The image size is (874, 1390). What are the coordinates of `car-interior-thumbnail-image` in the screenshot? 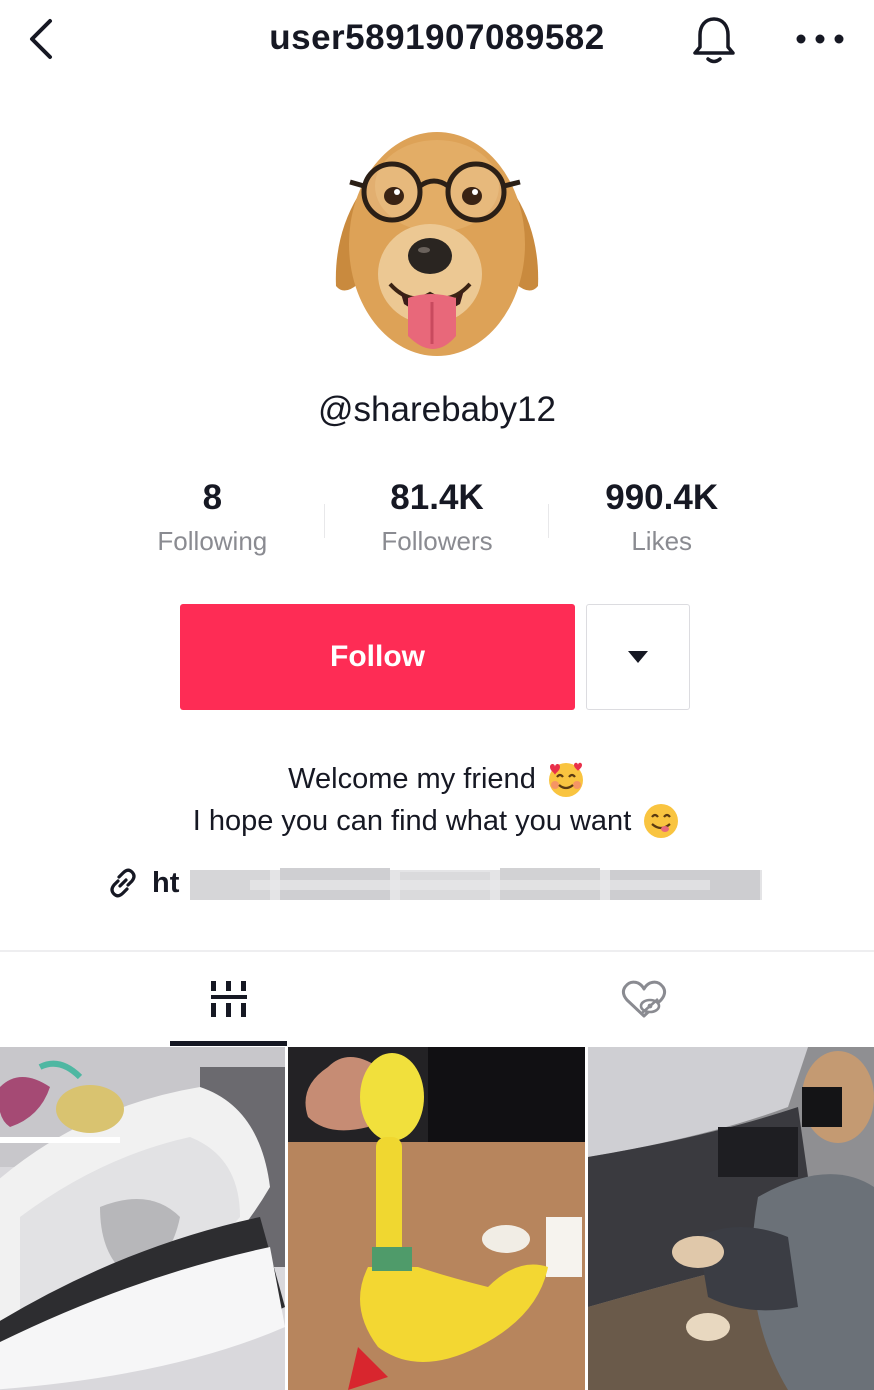 It's located at (731, 1218).